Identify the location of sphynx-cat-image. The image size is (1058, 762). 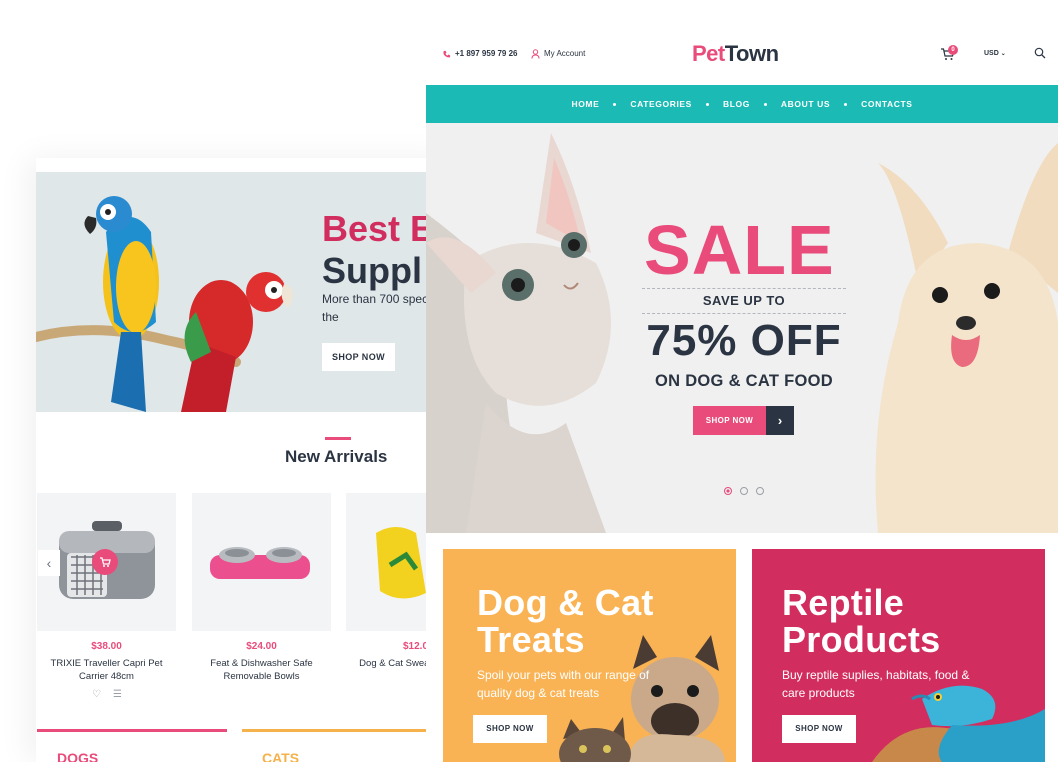
(518, 333).